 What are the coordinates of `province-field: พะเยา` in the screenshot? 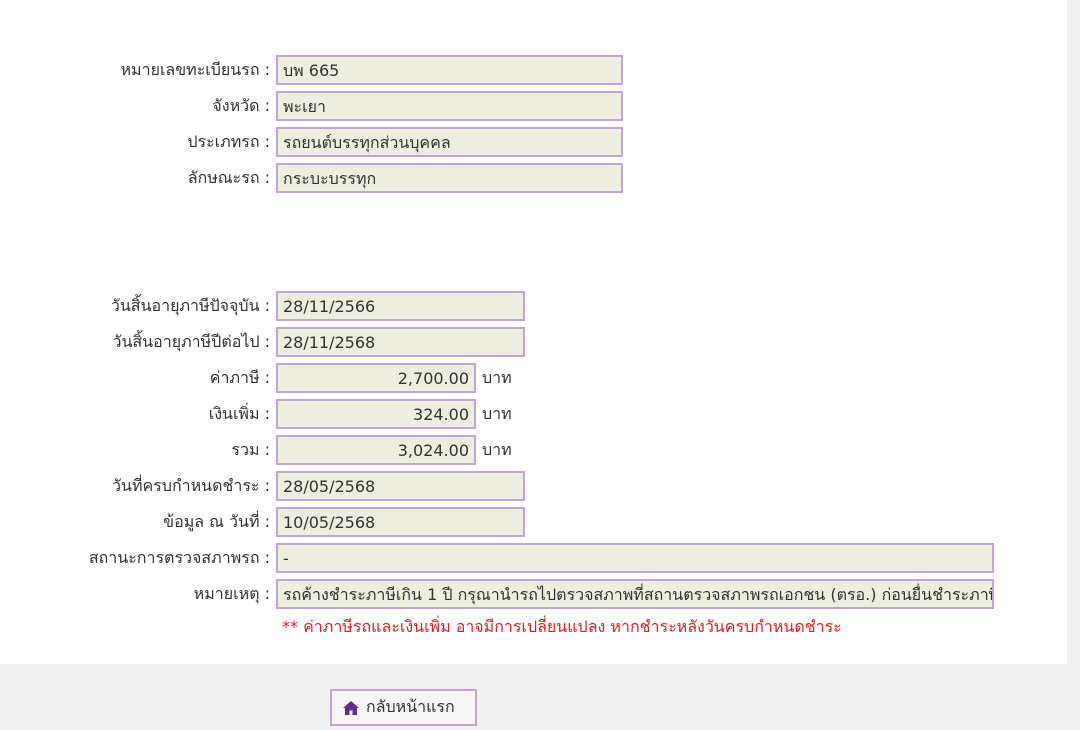 It's located at (449, 106).